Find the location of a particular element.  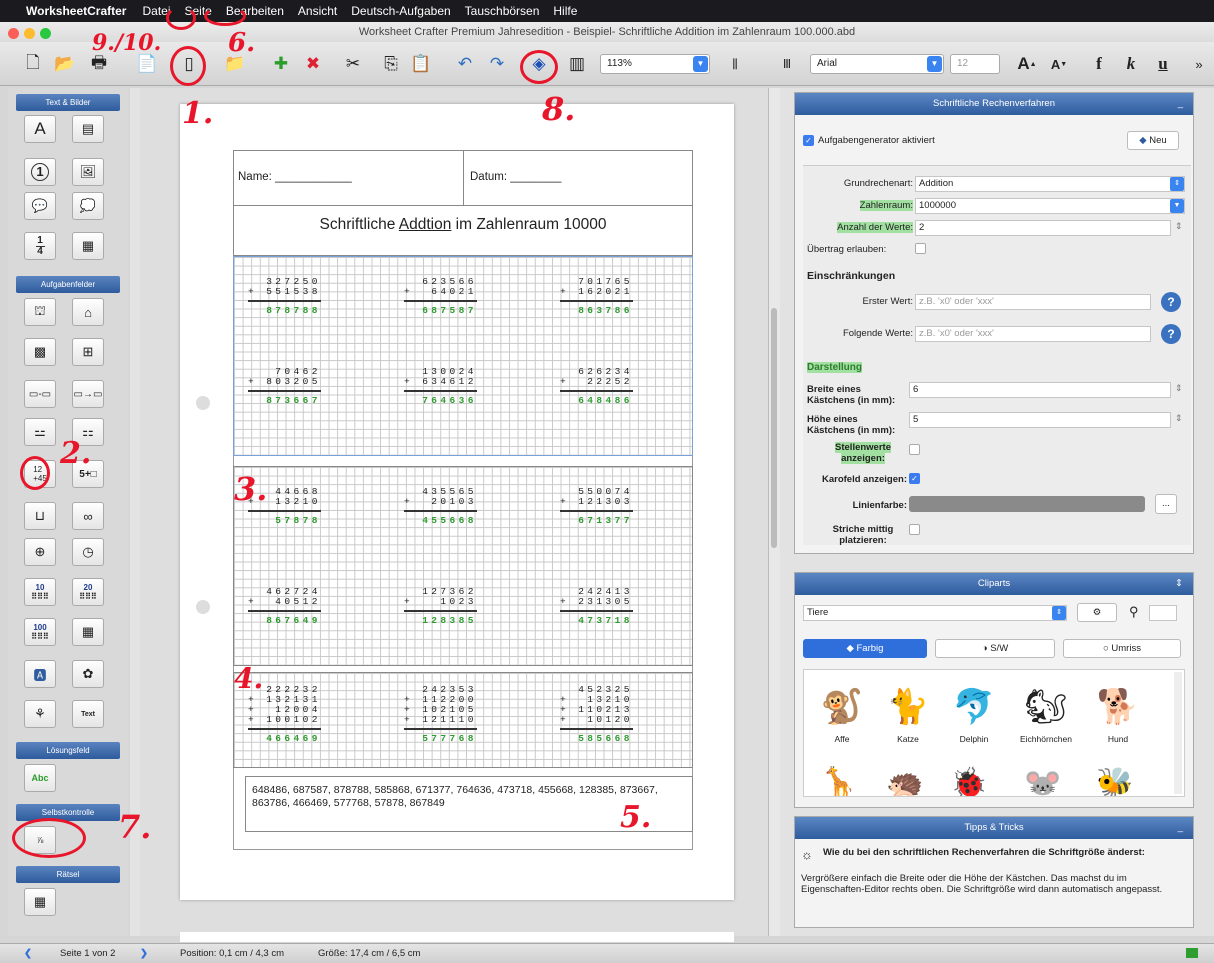

image-icon: 🖼 is located at coordinates (88, 172).